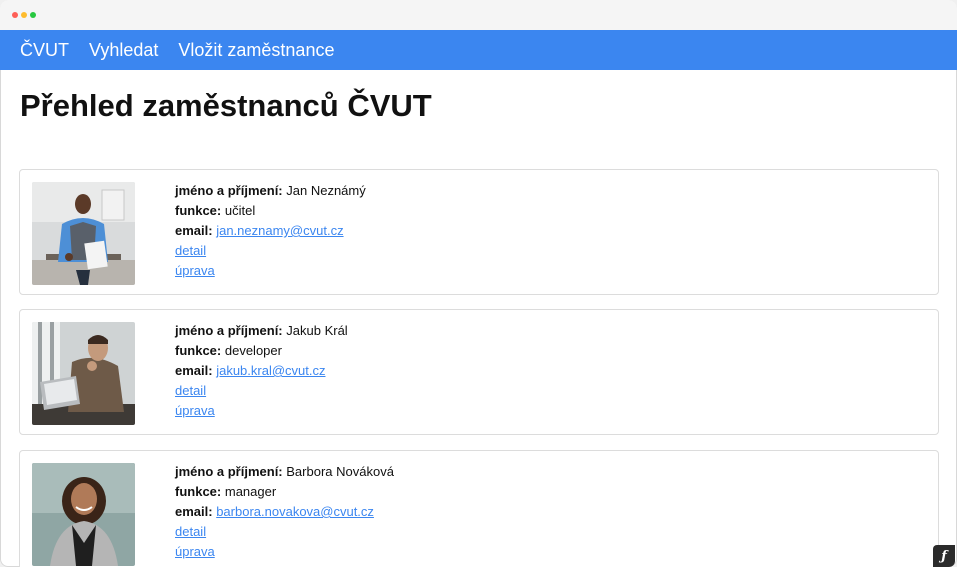 The width and height of the screenshot is (957, 567). I want to click on nav-brand-link: ČVUT, so click(44, 50).